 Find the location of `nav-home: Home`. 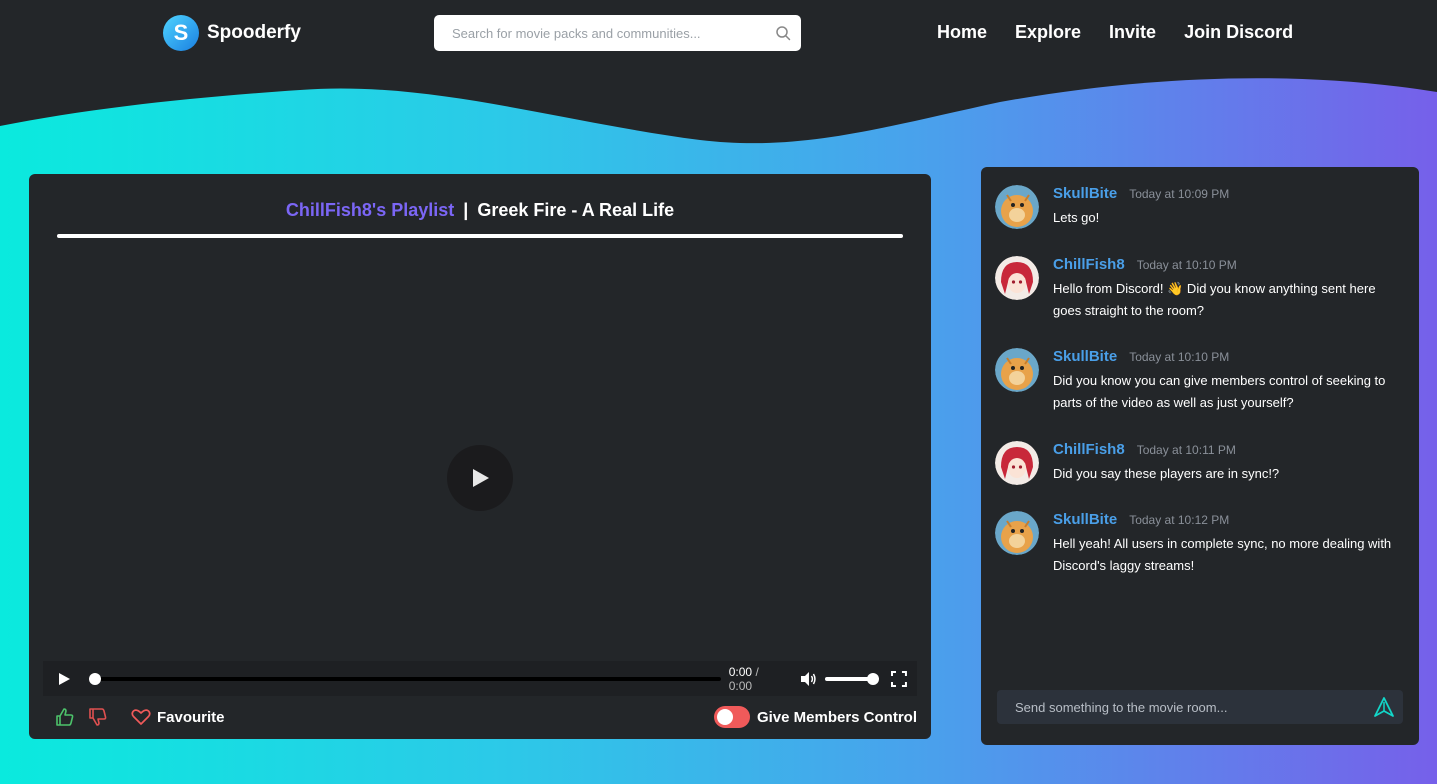

nav-home: Home is located at coordinates (962, 32).